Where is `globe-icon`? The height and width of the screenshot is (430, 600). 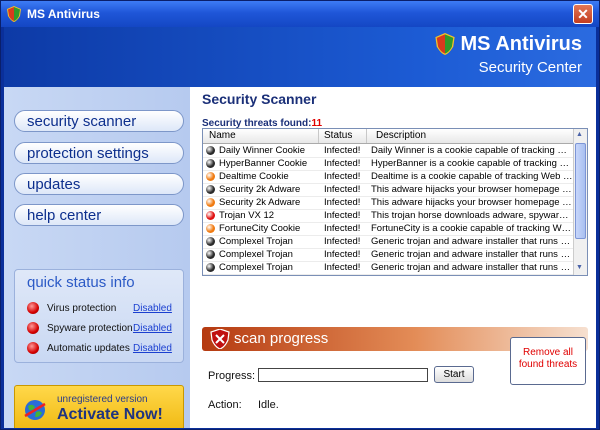
globe-icon is located at coordinates (35, 410).